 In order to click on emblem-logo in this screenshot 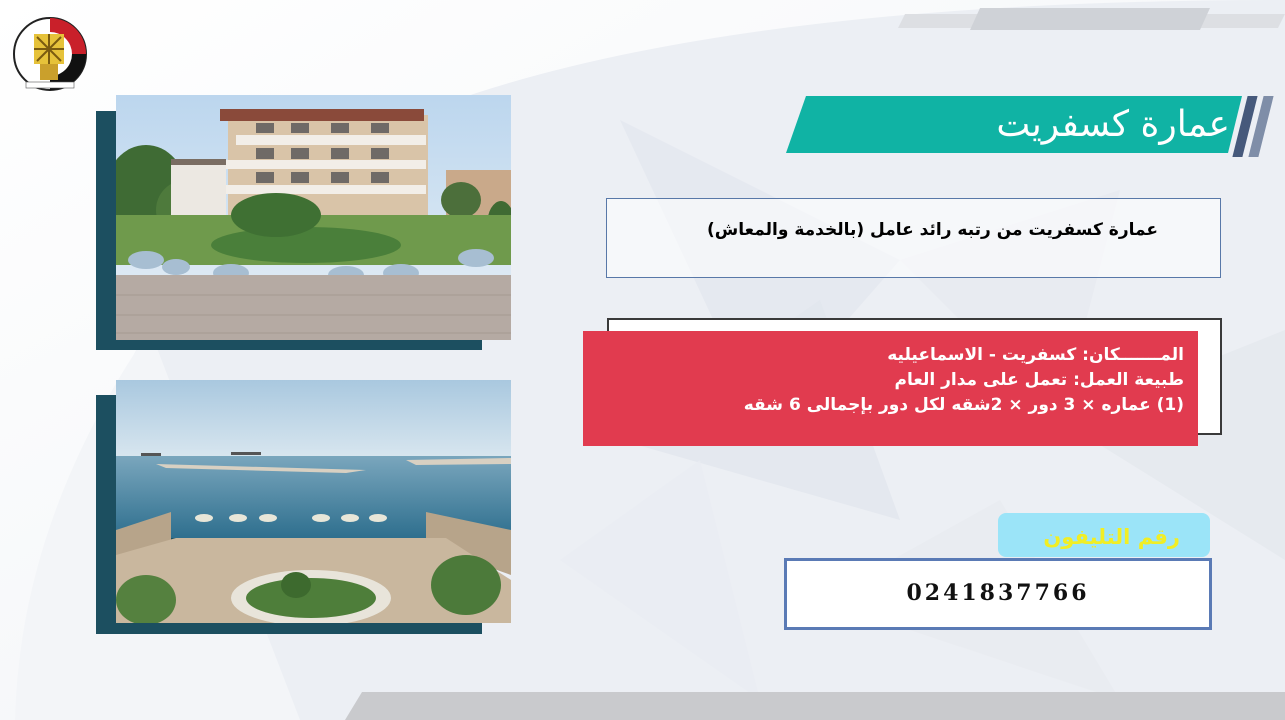, I will do `click(50, 54)`.